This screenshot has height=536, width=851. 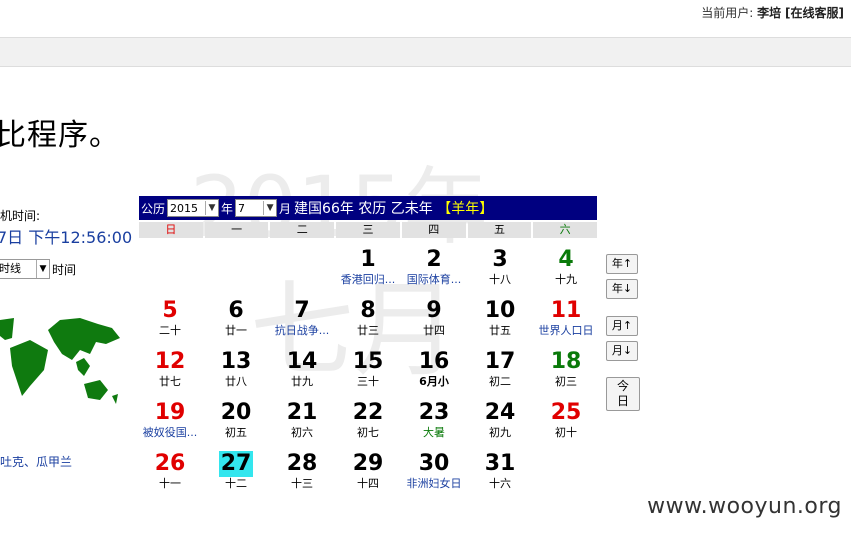 I want to click on day-lunar-label: 廿五, so click(x=500, y=330).